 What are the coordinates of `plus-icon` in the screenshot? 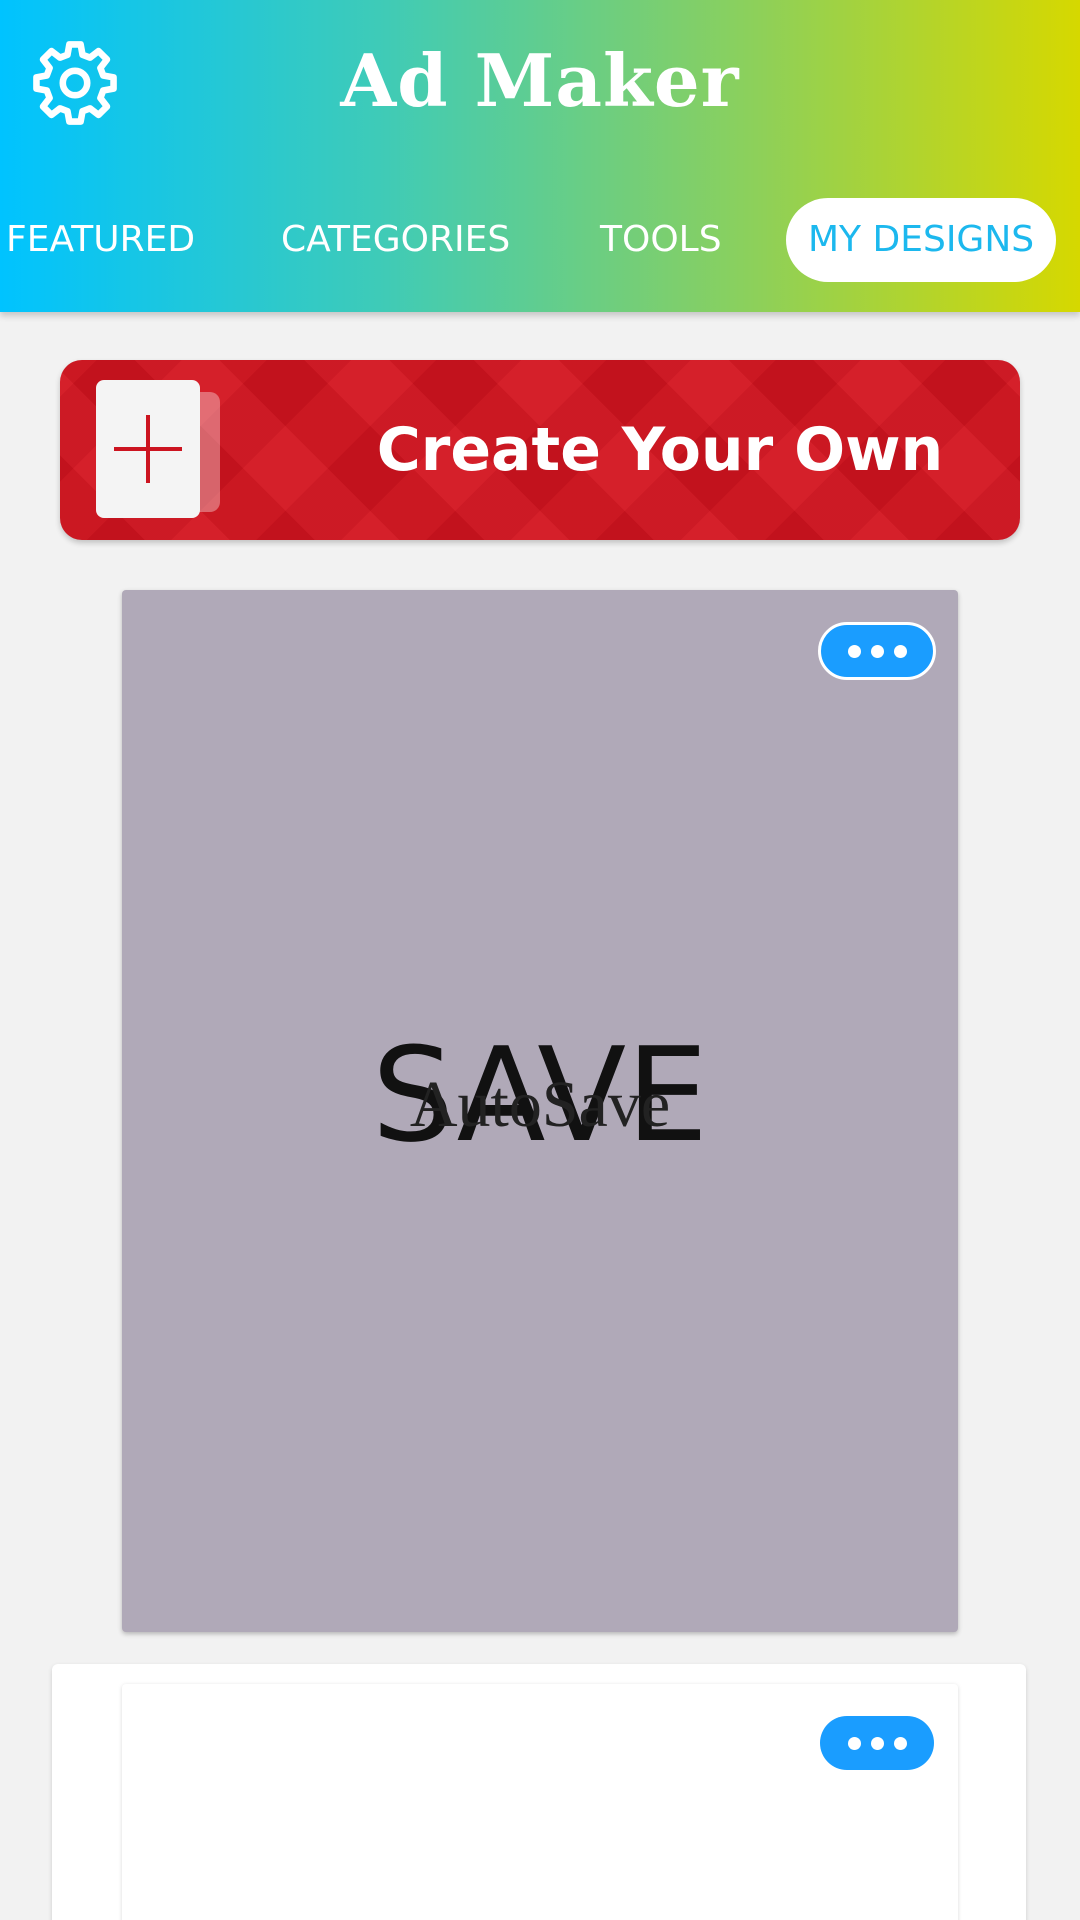 It's located at (148, 449).